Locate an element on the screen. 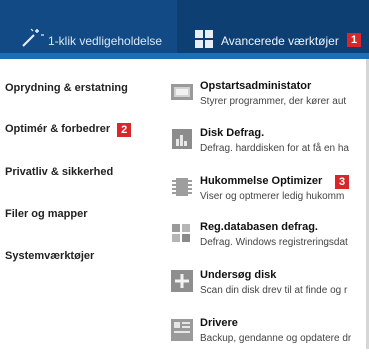  tab-one-click-maintenance: 1-klik vedligeholdelse is located at coordinates (88, 29).